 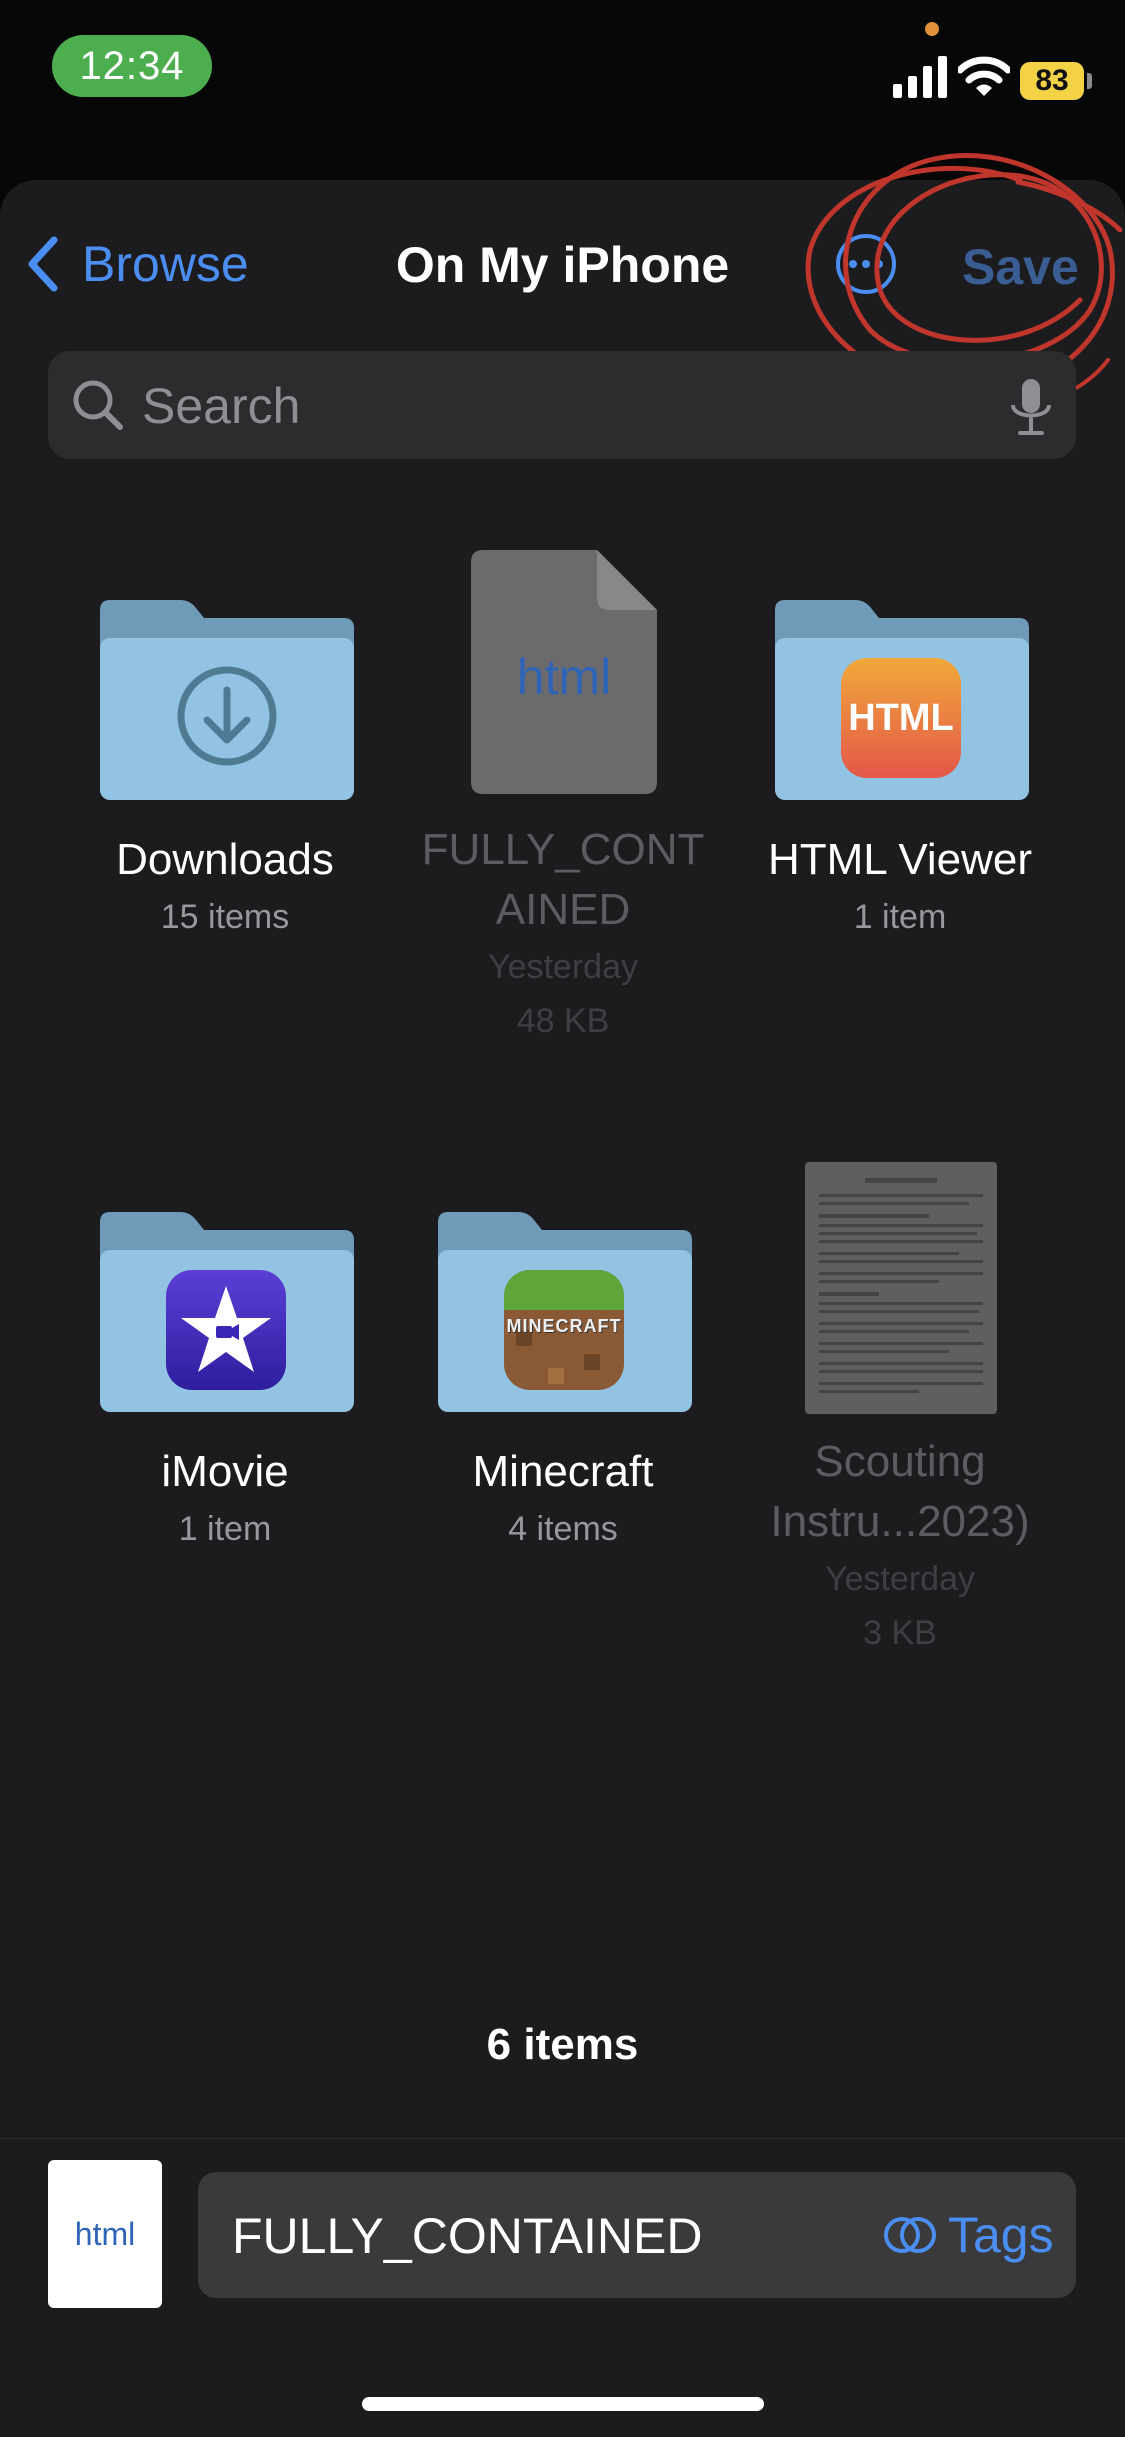 I want to click on imovie-star-icon, so click(x=226, y=1329).